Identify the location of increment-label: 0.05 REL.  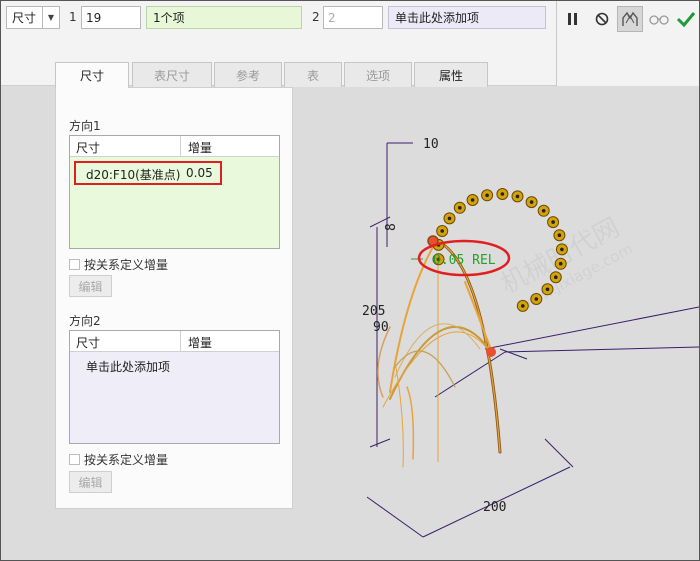
(464, 260).